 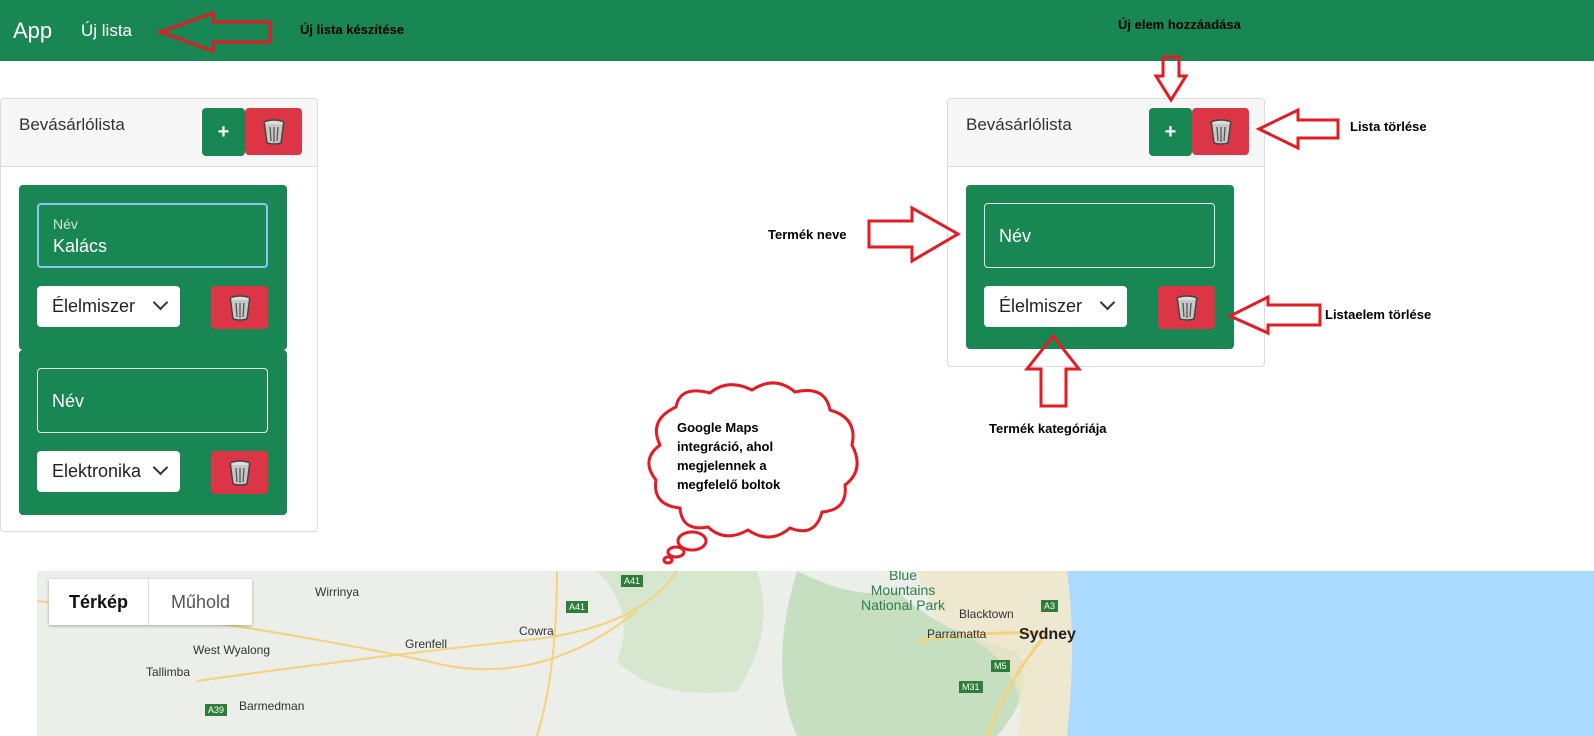 I want to click on road-shield: A39, so click(x=216, y=710).